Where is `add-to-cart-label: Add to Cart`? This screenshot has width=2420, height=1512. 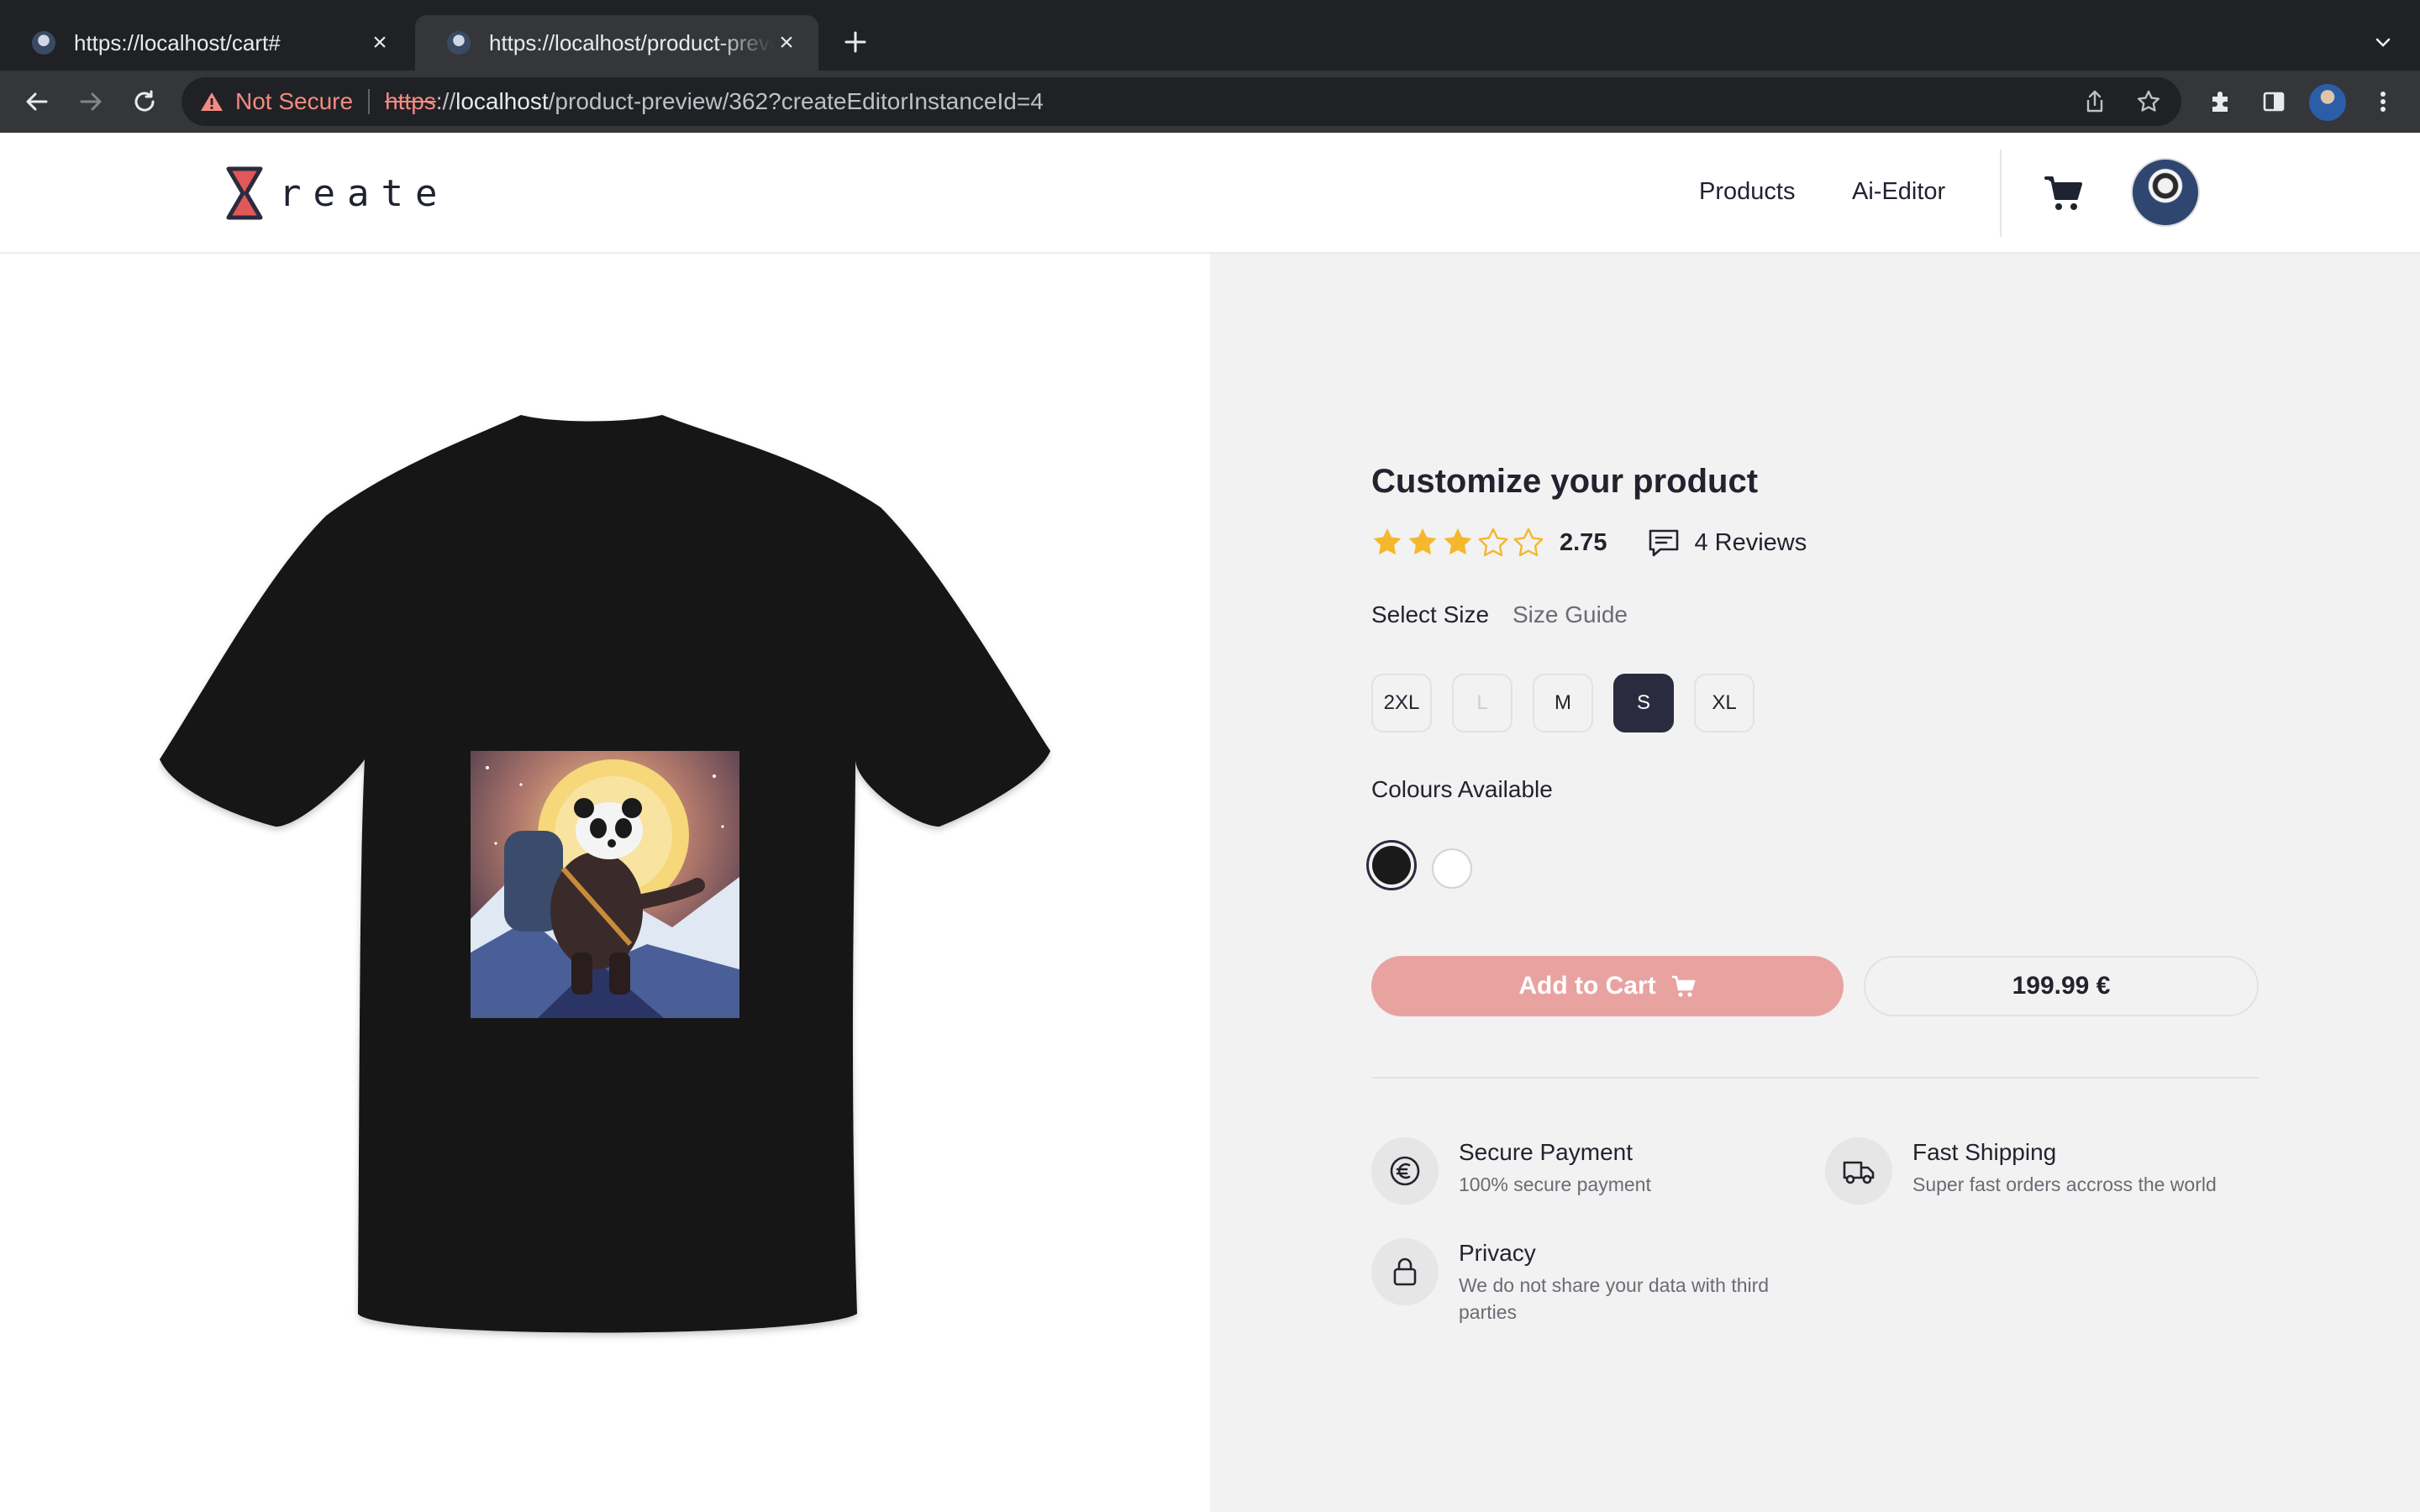
add-to-cart-label: Add to Cart is located at coordinates (1587, 986).